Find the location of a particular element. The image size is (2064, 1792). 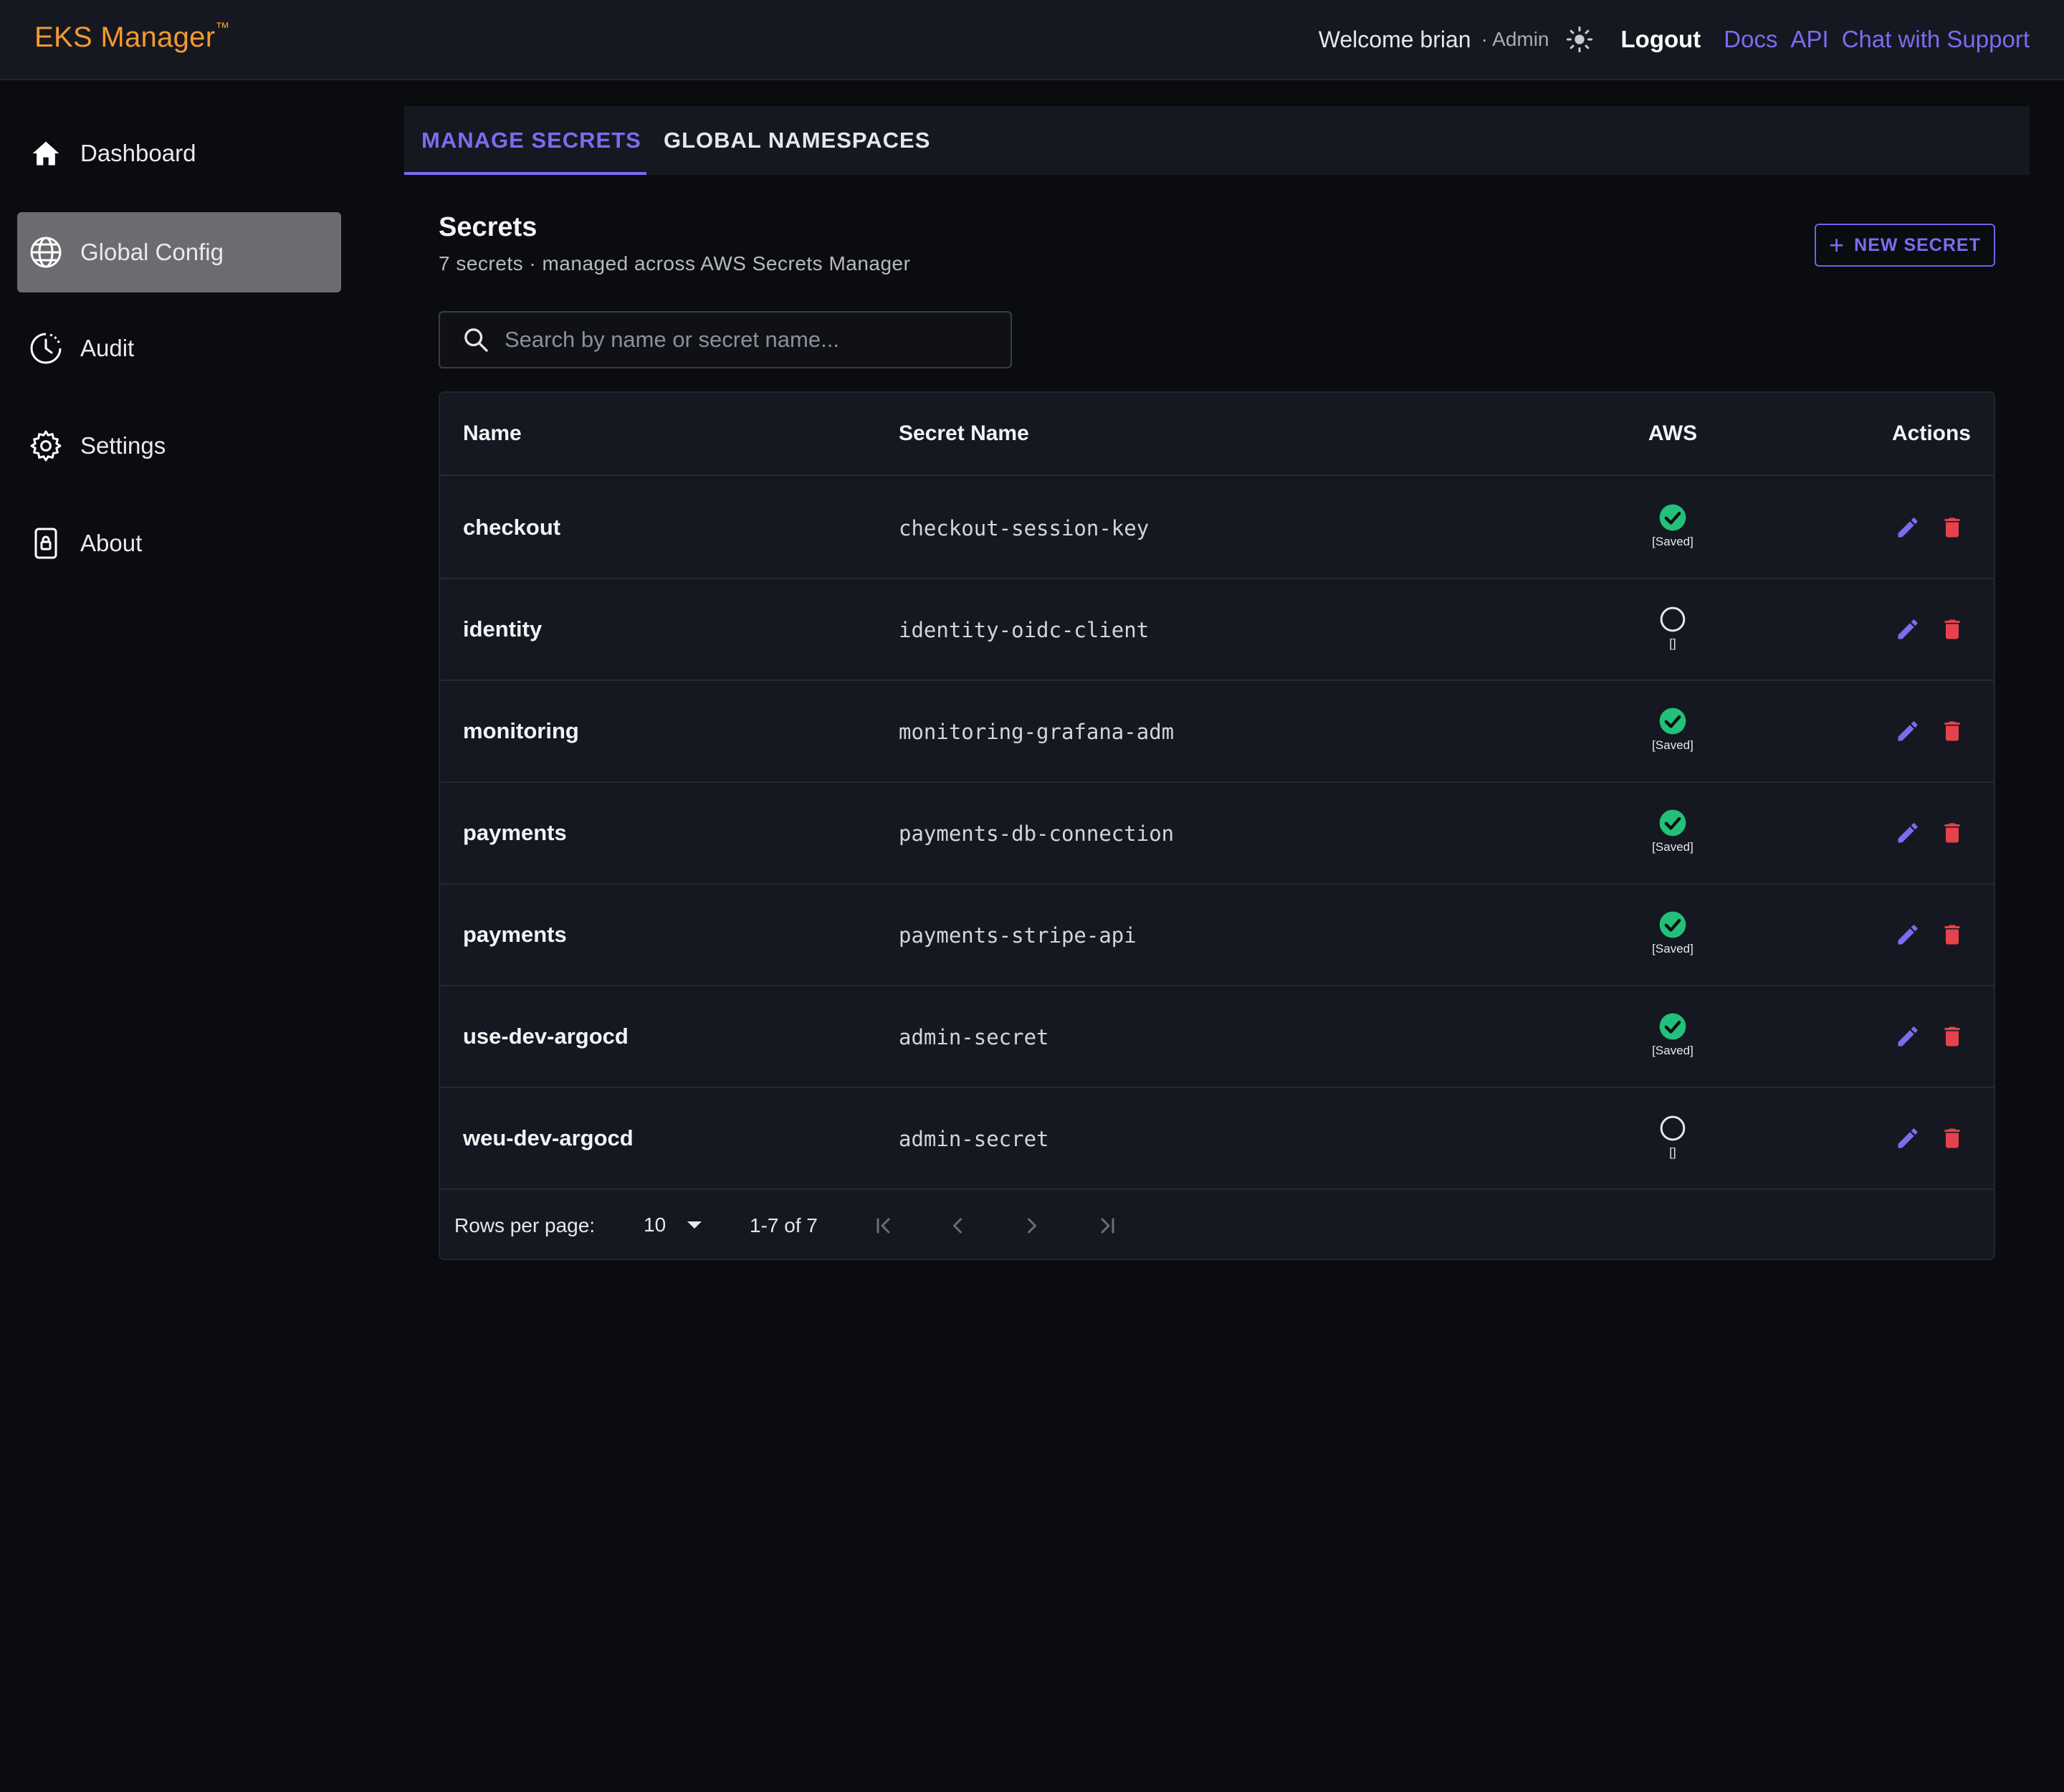

table-row: payments payments-db-connection [Saved] is located at coordinates (1217, 834).